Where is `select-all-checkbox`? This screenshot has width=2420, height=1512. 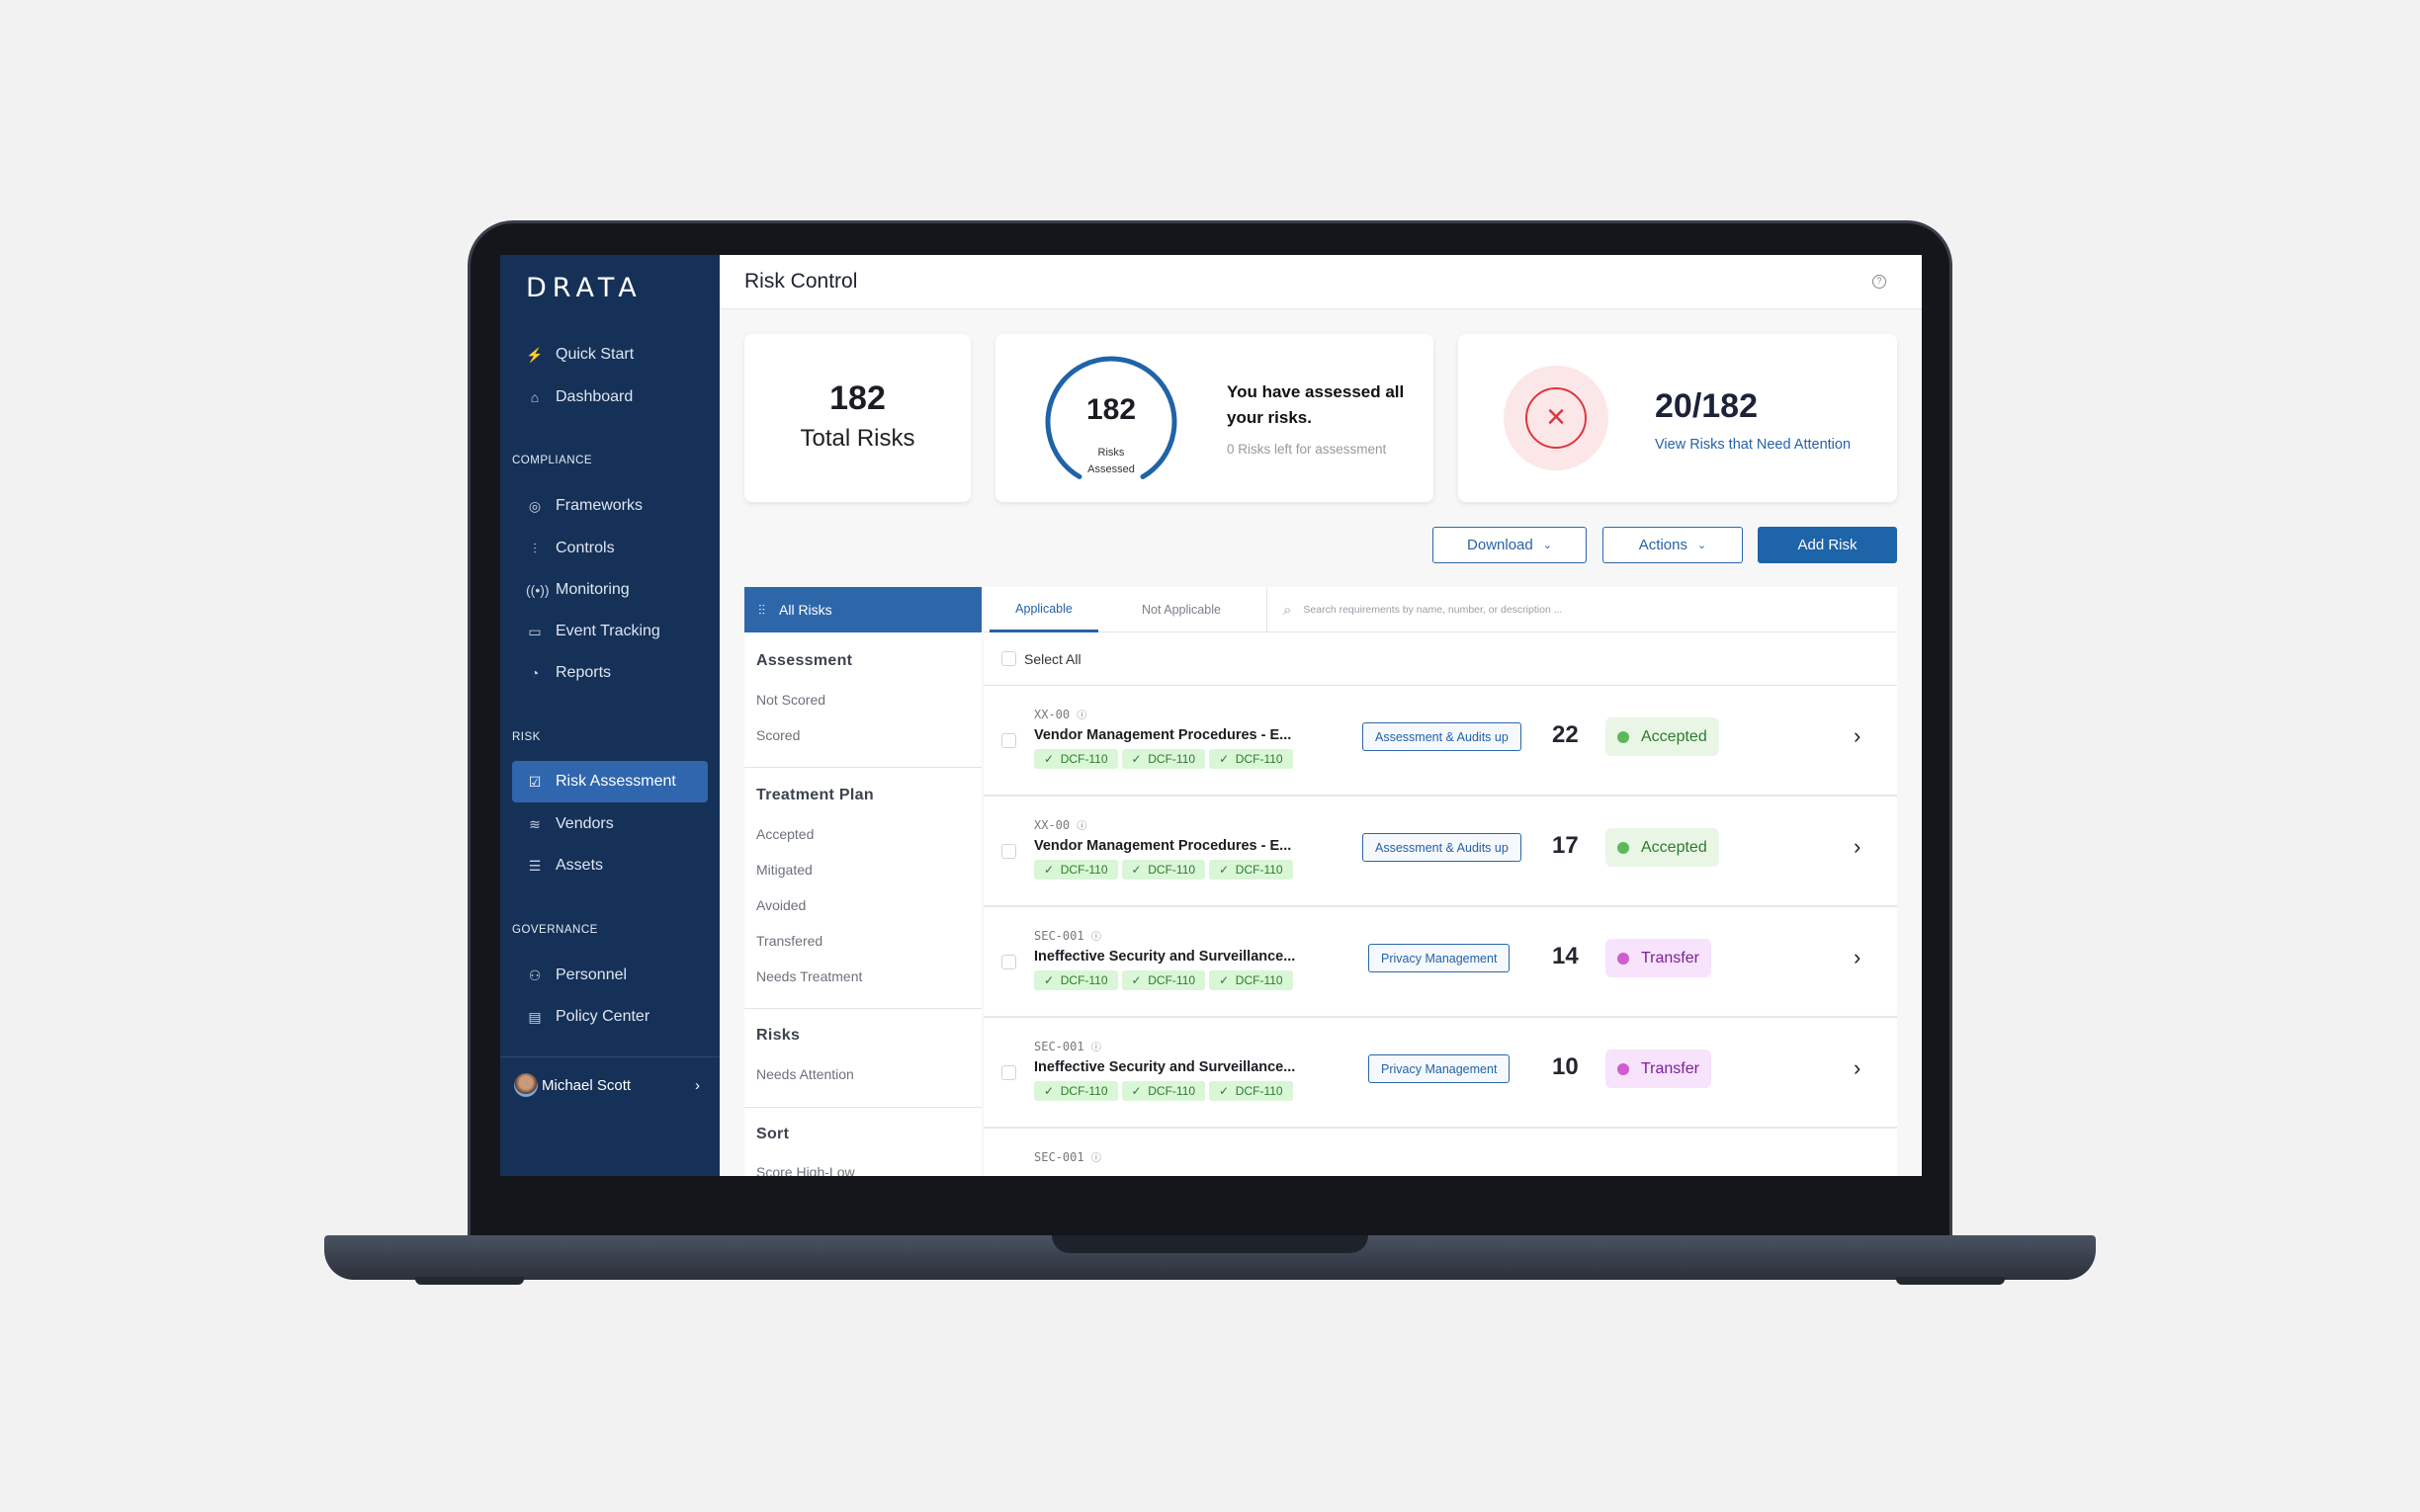
select-all-checkbox is located at coordinates (1009, 658).